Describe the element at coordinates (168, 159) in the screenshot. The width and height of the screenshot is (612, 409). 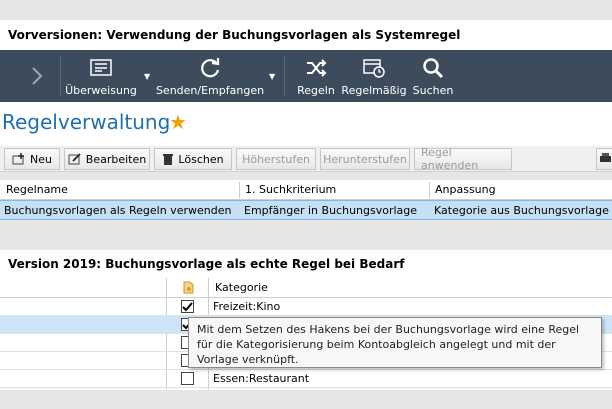
I see `trash-icon` at that location.